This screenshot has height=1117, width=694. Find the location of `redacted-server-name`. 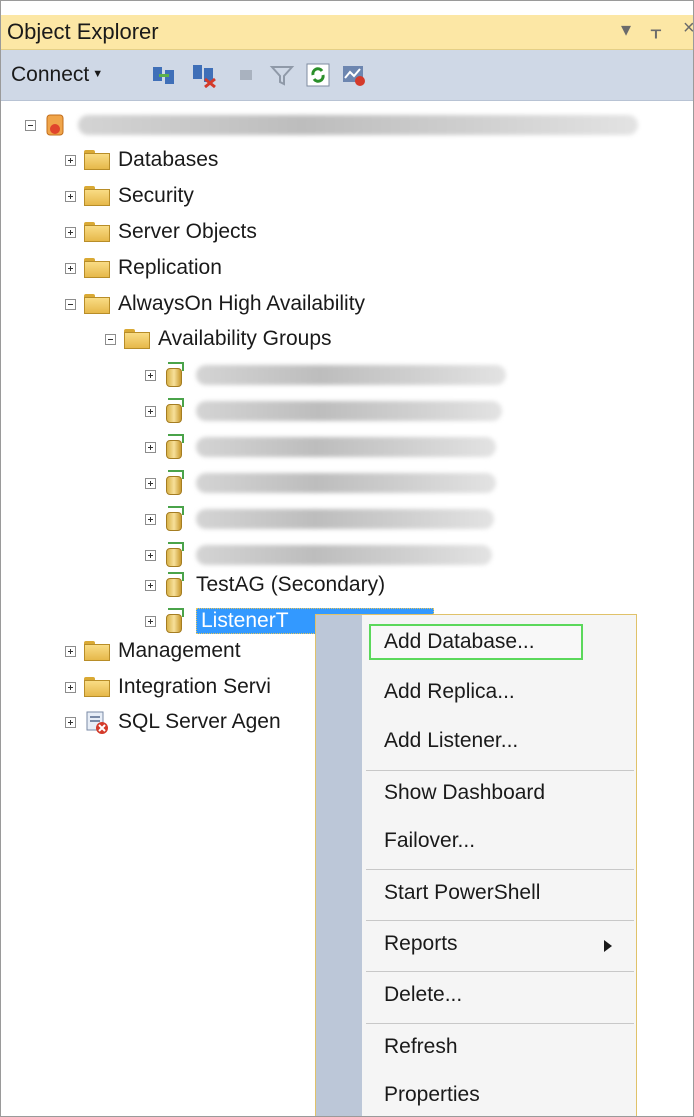

redacted-server-name is located at coordinates (358, 125).